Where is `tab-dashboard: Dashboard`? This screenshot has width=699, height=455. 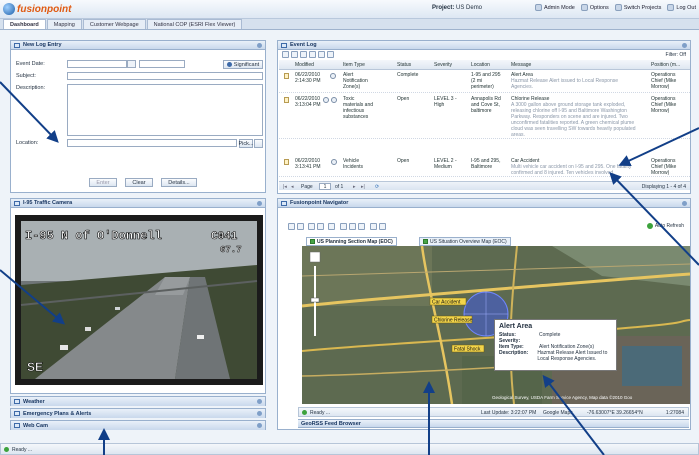 tab-dashboard: Dashboard is located at coordinates (24, 24).